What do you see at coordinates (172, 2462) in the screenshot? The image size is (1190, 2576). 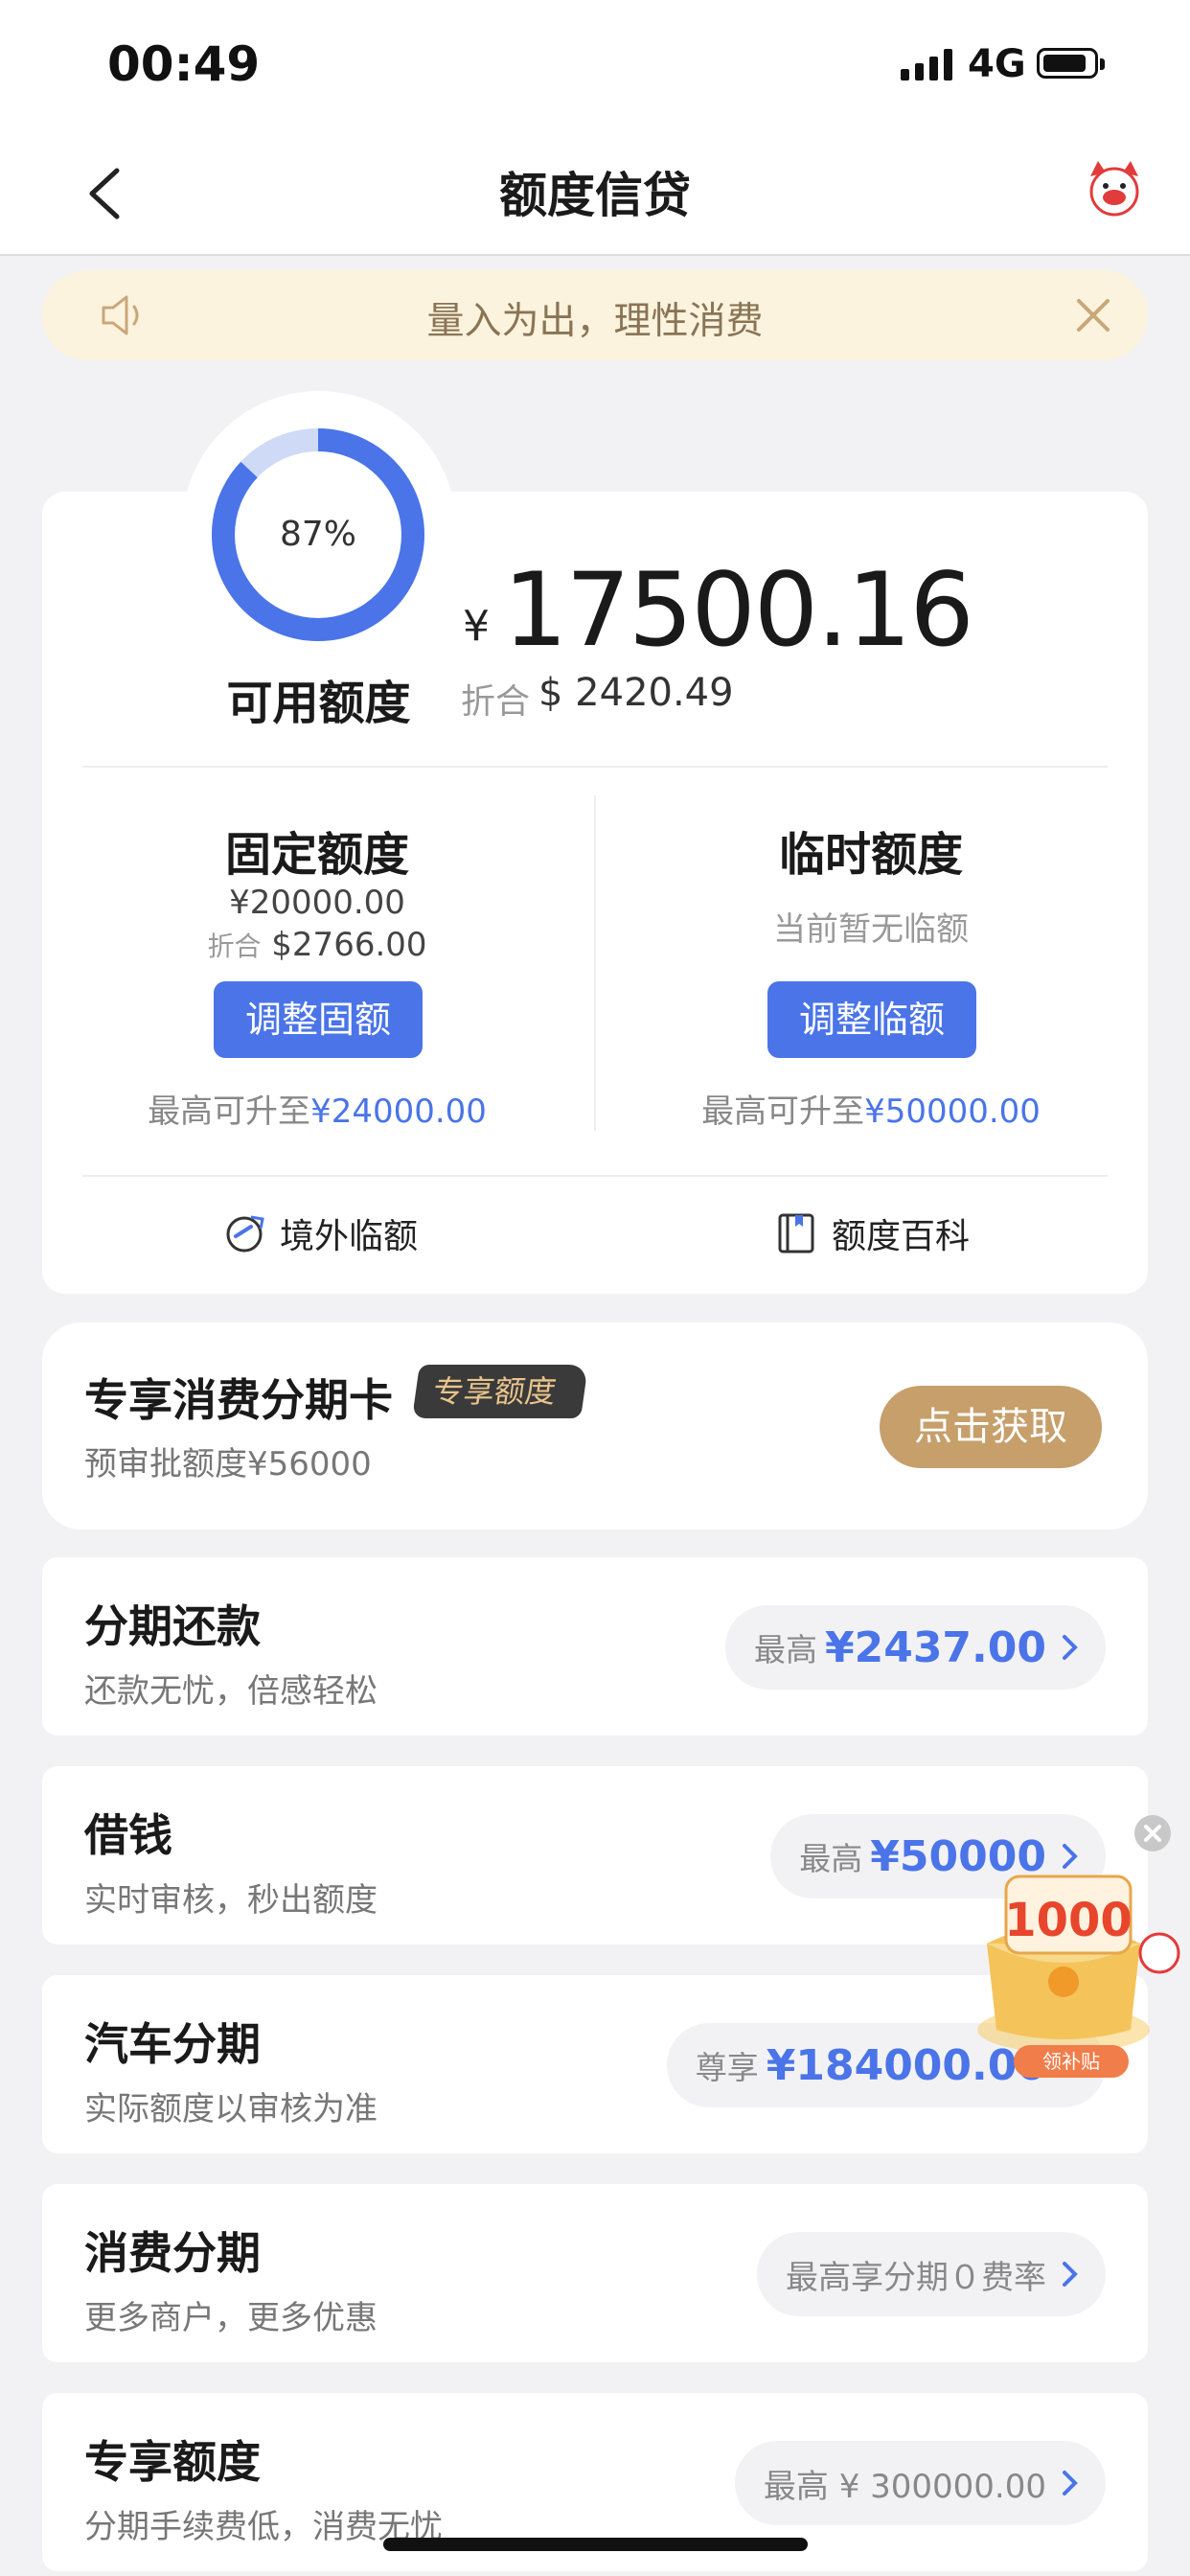 I see `service-title: 专享额度` at bounding box center [172, 2462].